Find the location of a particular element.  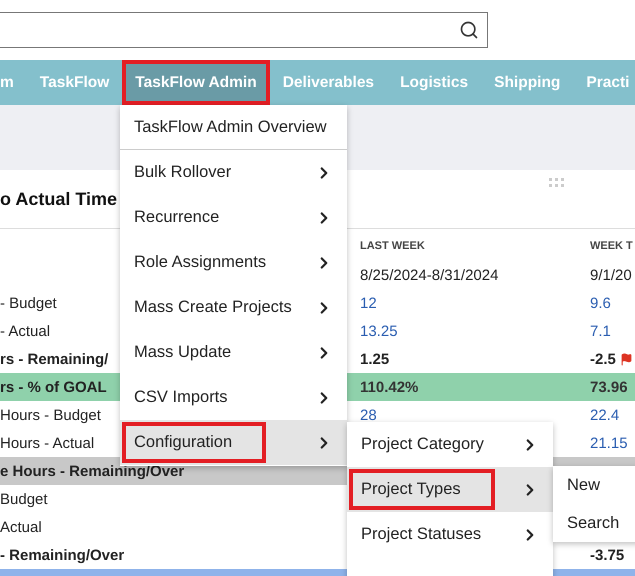

table-cell: -3.75 is located at coordinates (607, 555).